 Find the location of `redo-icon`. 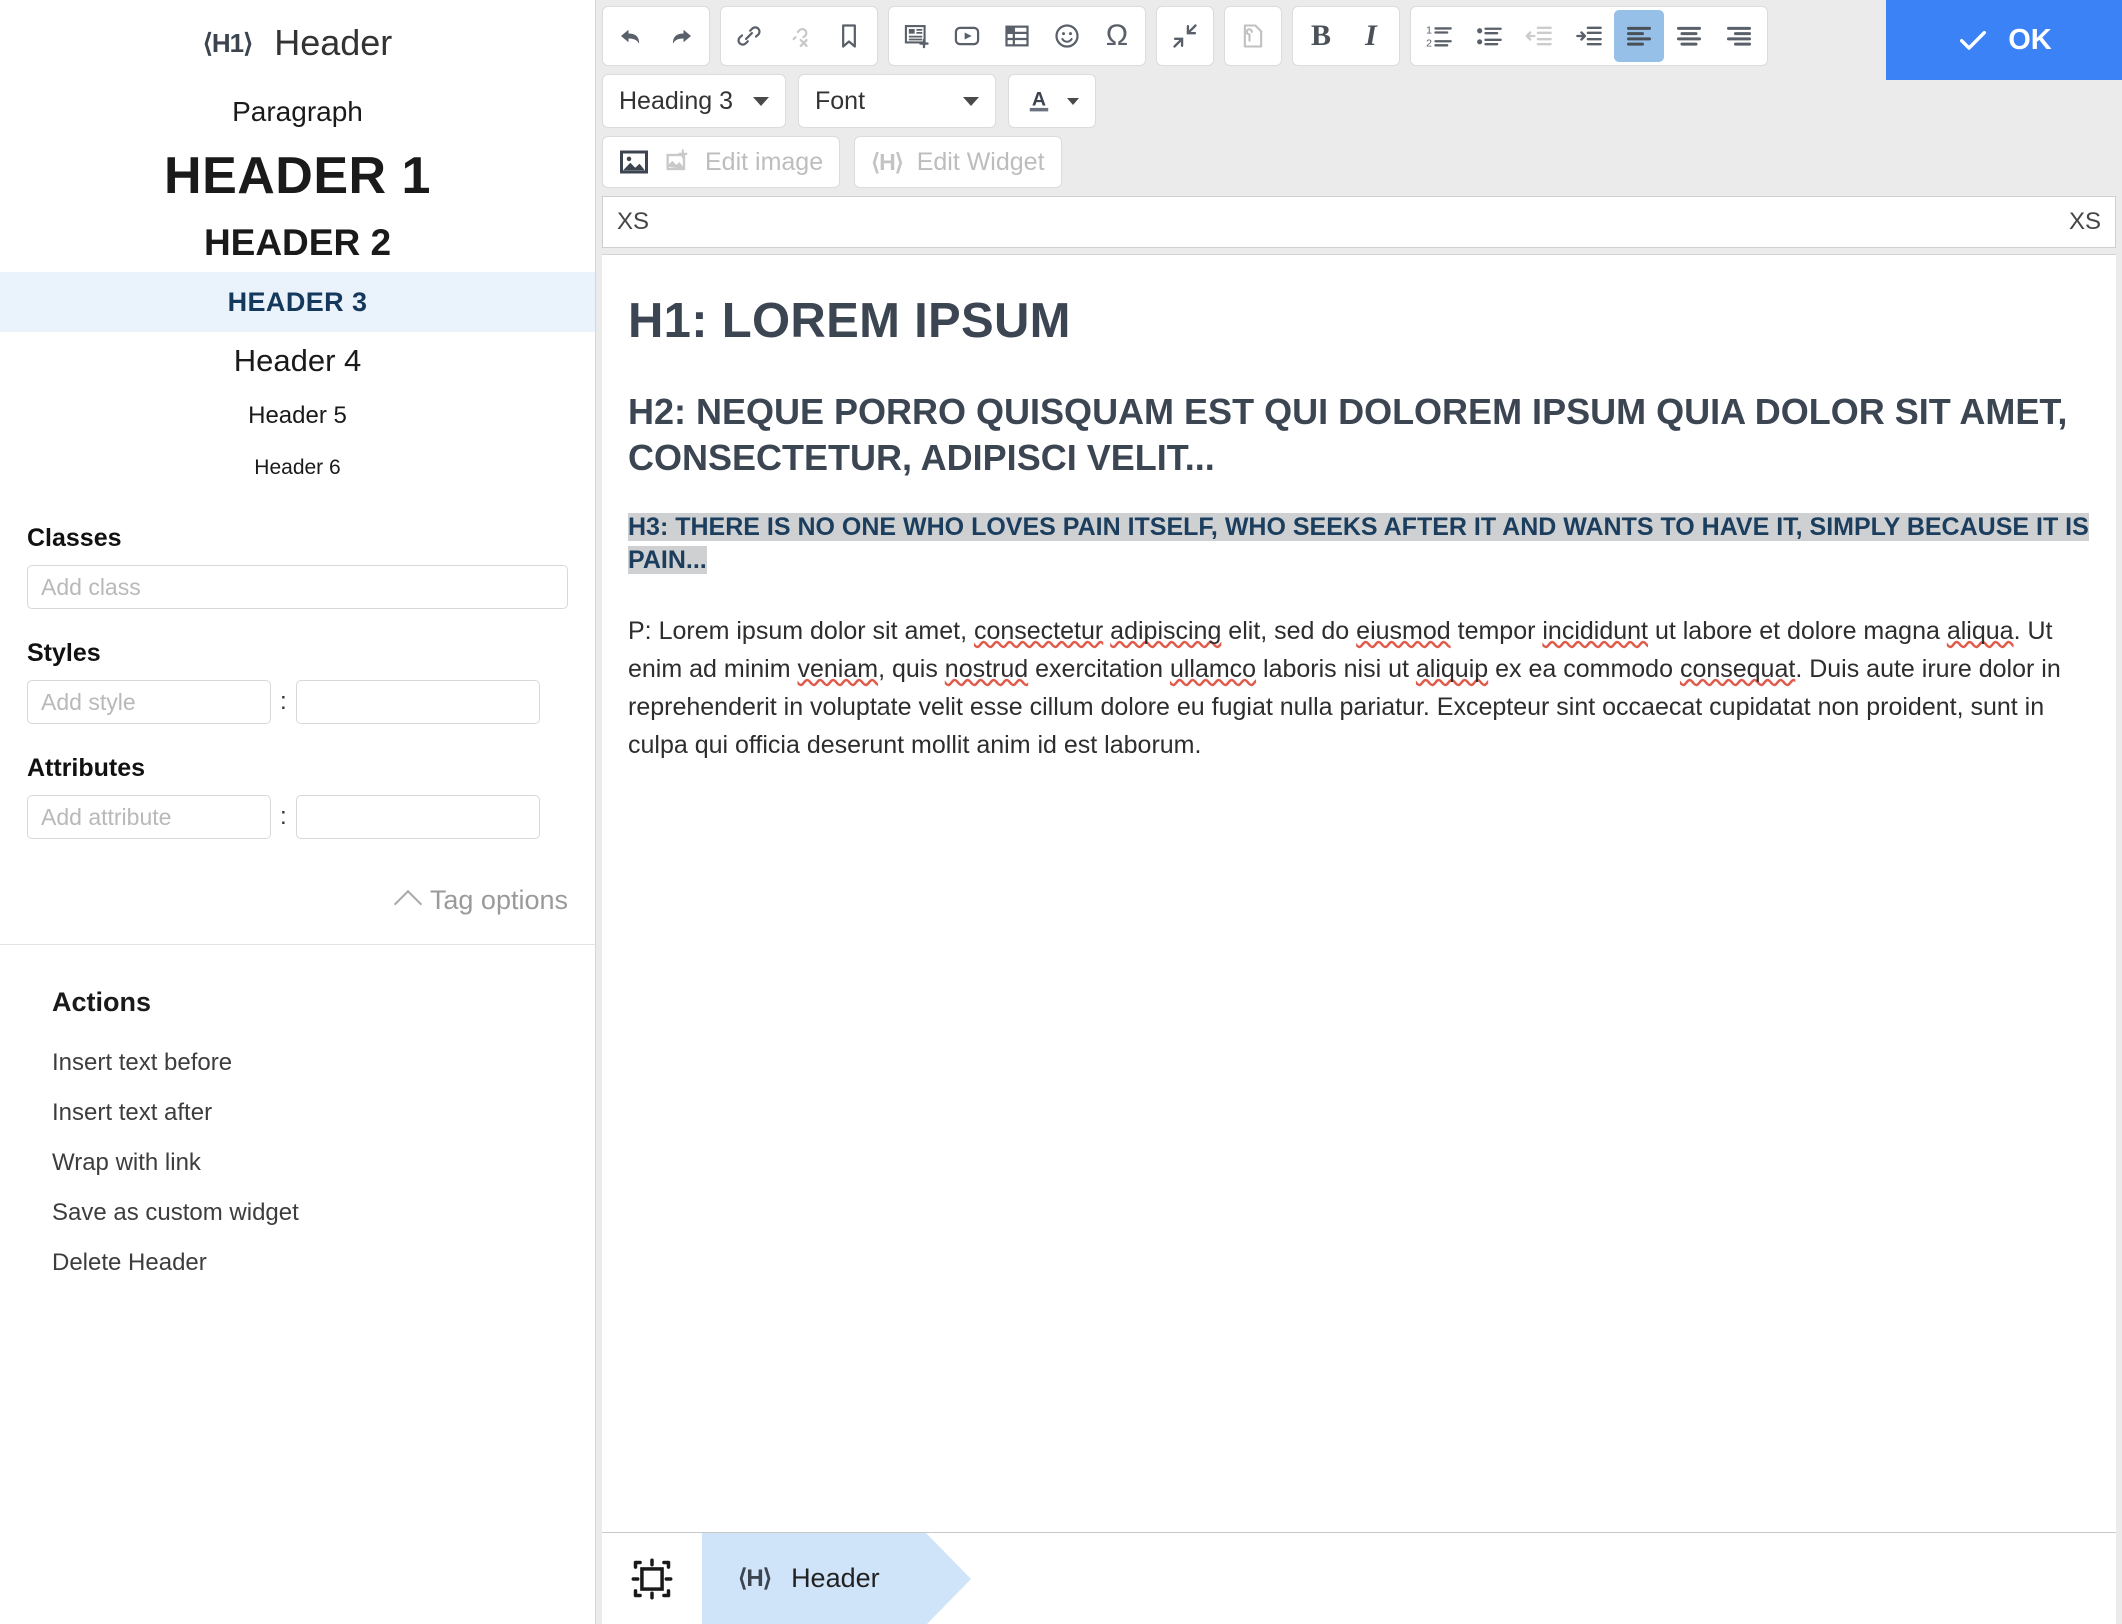

redo-icon is located at coordinates (681, 36).